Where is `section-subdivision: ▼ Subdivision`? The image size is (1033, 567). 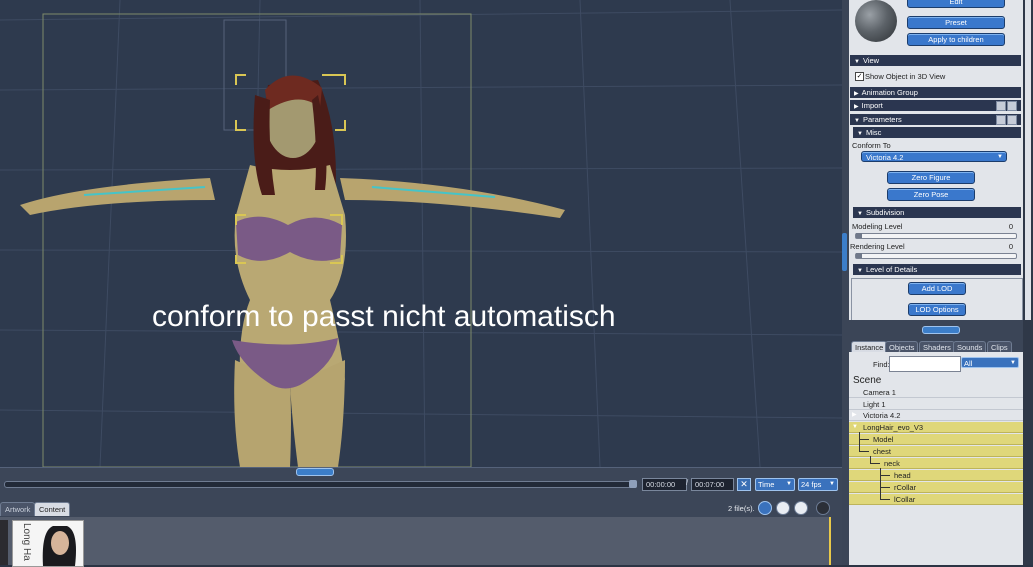 section-subdivision: ▼ Subdivision is located at coordinates (937, 212).